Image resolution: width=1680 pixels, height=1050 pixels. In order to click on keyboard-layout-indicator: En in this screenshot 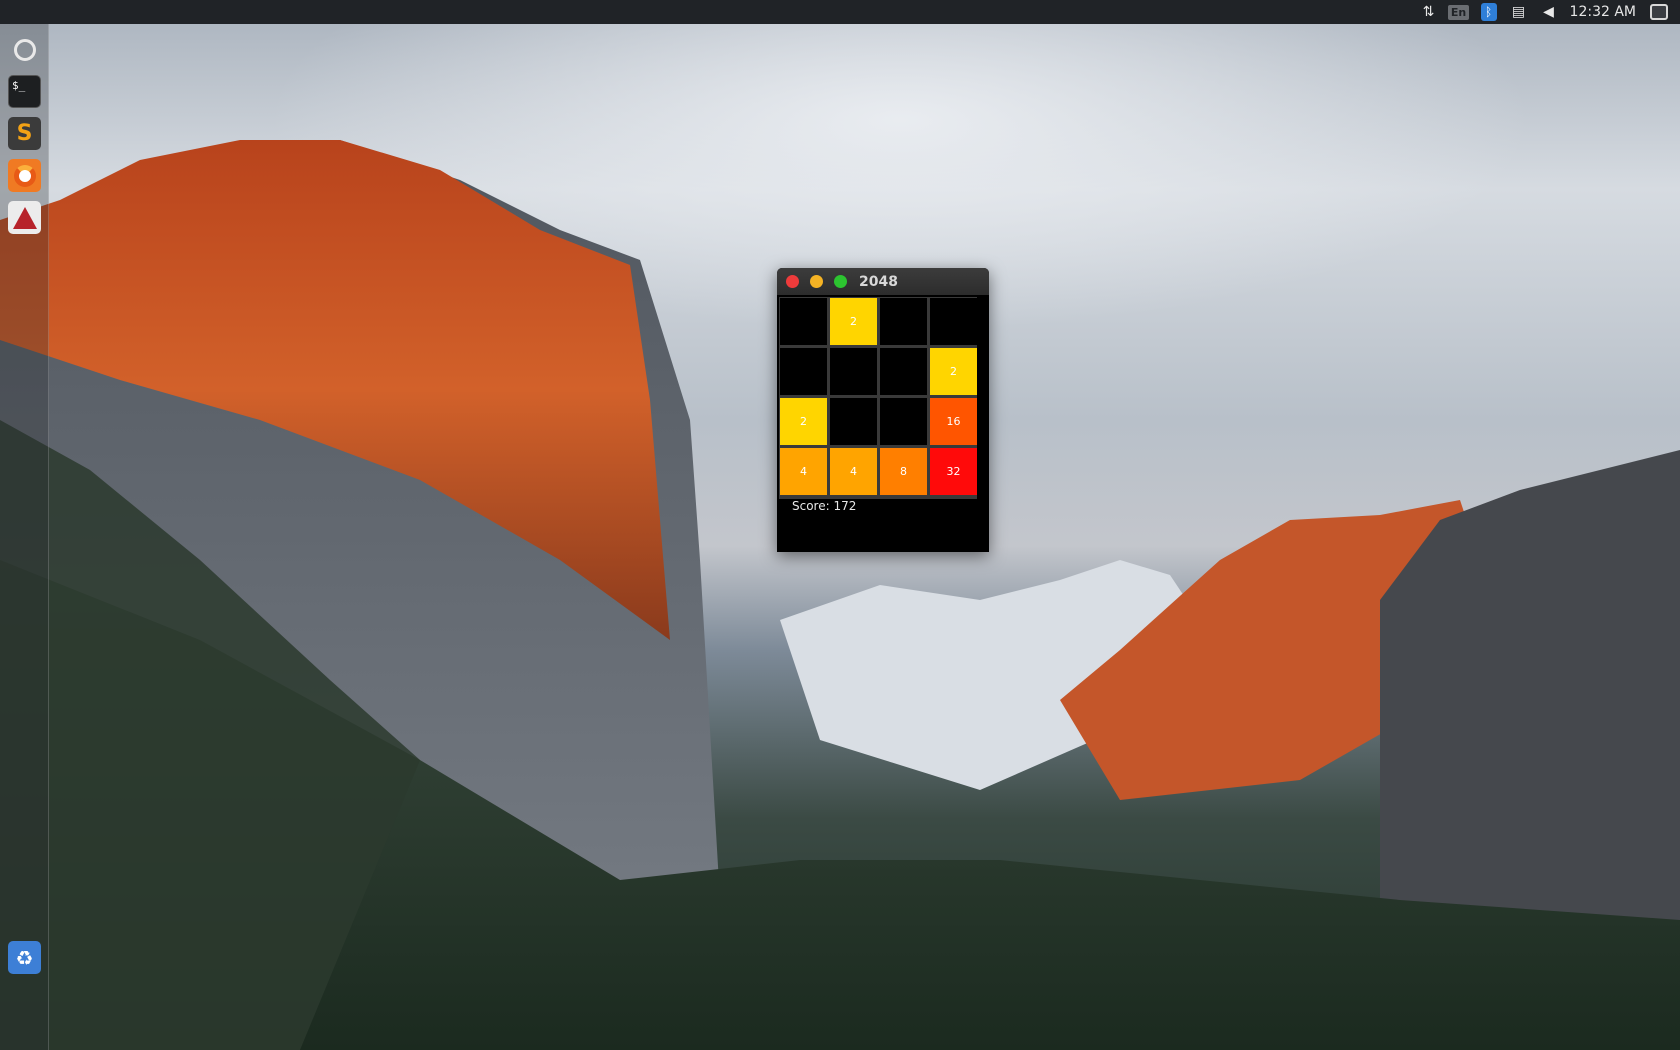, I will do `click(1459, 12)`.